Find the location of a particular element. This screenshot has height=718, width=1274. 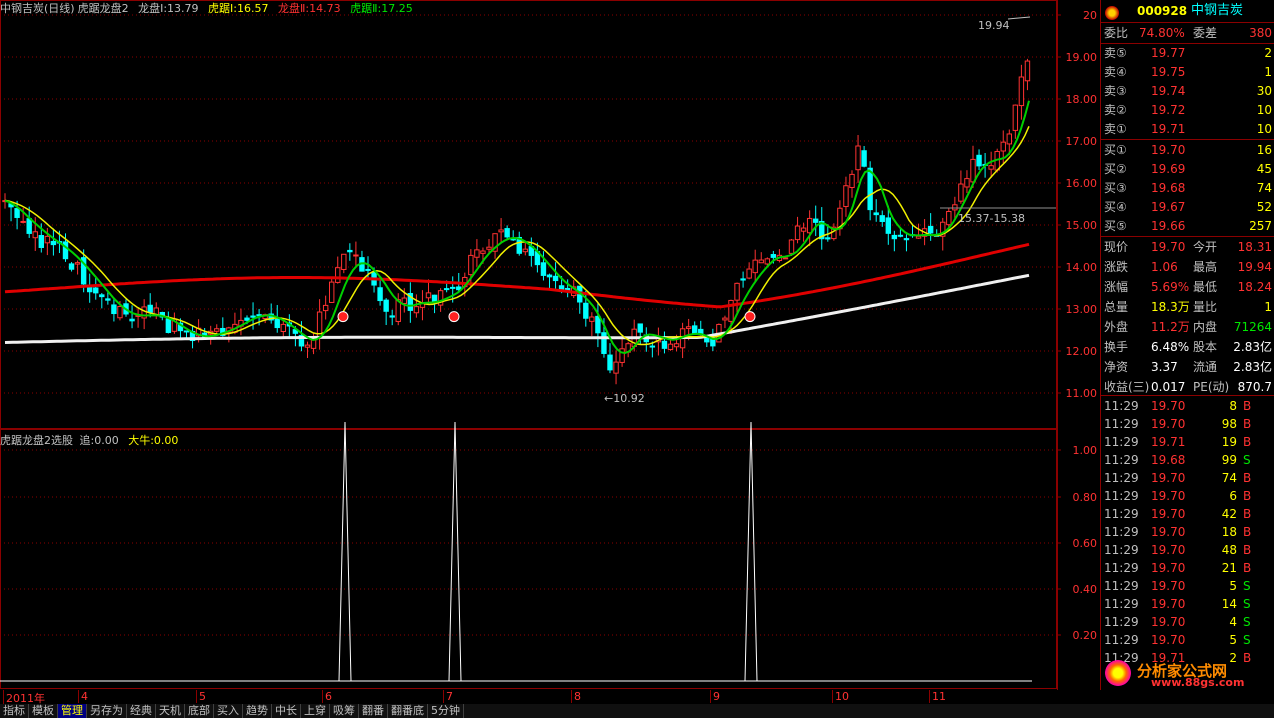

tab-1: 模板 is located at coordinates (43, 711).